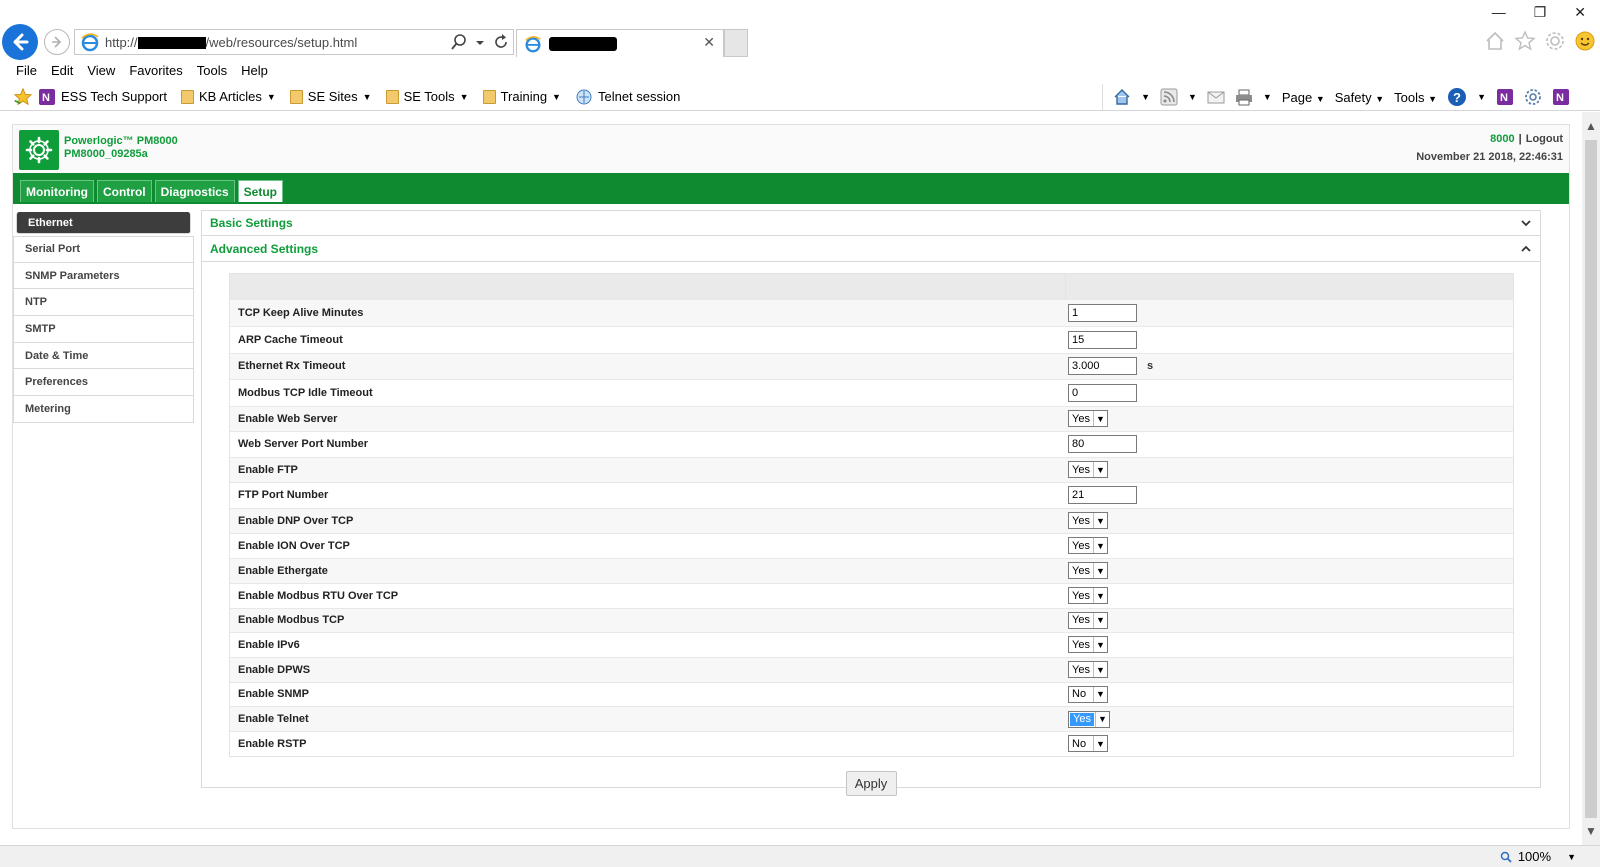  I want to click on refresh-icon, so click(501, 42).